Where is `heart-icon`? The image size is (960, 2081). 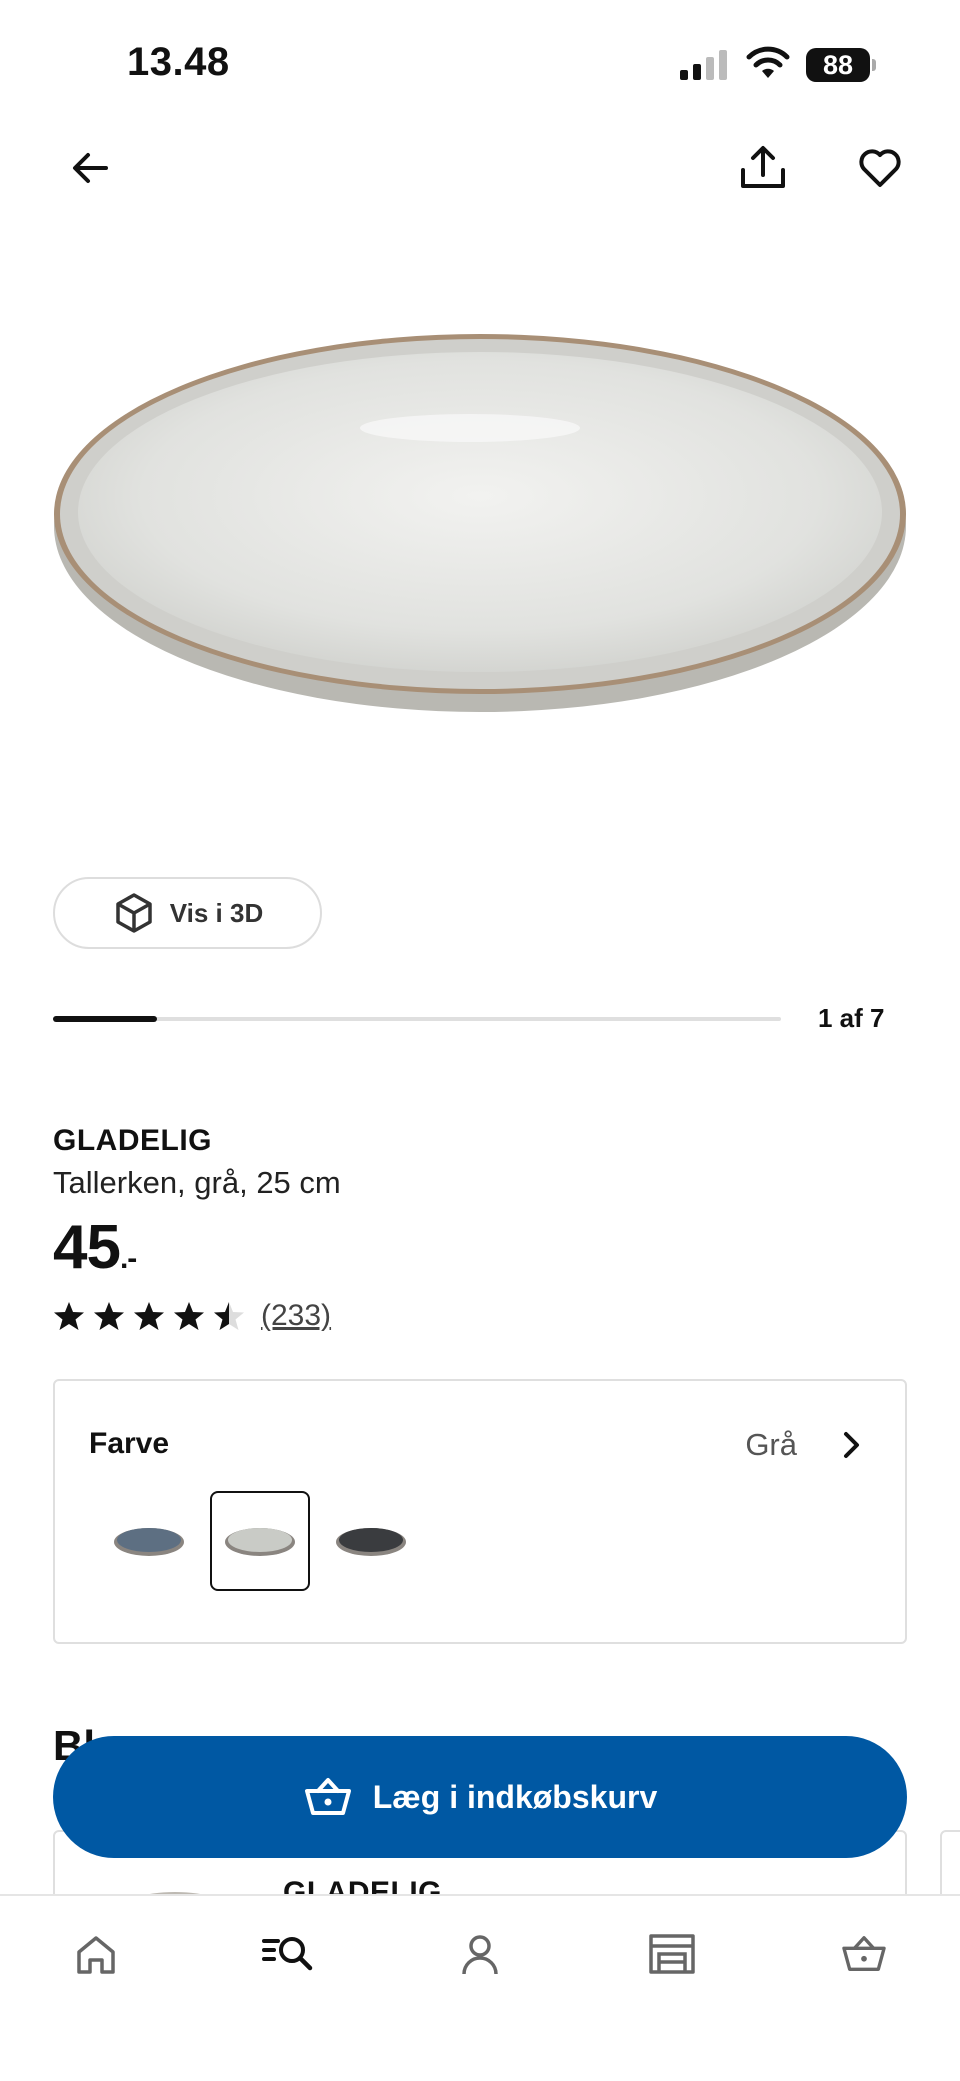 heart-icon is located at coordinates (880, 168).